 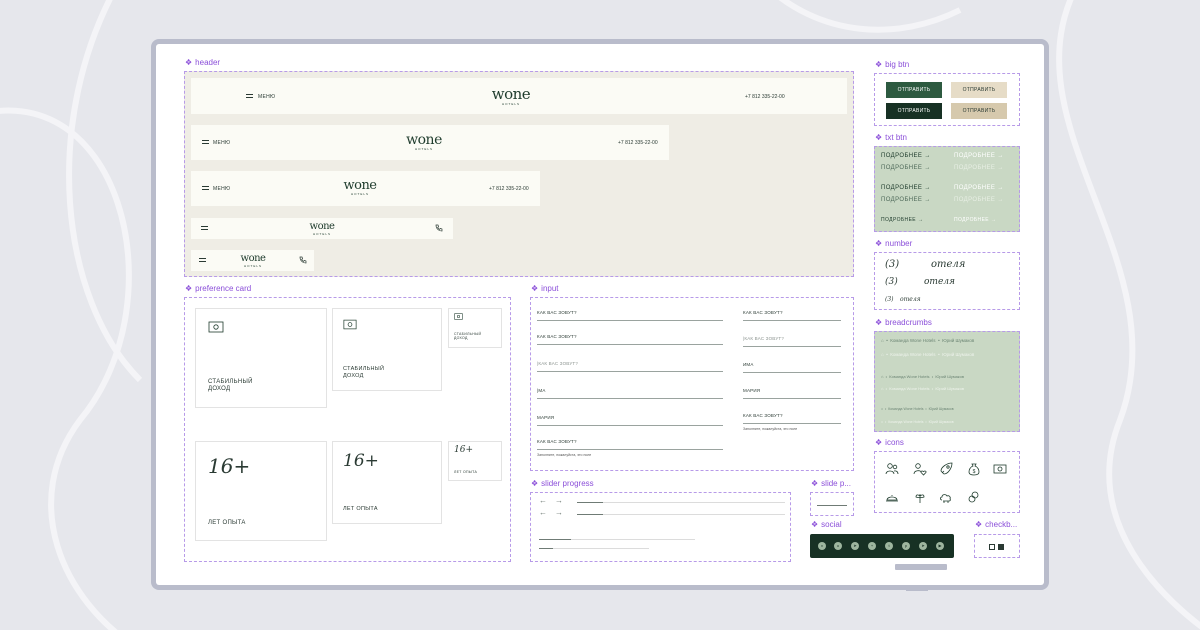 What do you see at coordinates (920, 498) in the screenshot?
I see `wheat-icon` at bounding box center [920, 498].